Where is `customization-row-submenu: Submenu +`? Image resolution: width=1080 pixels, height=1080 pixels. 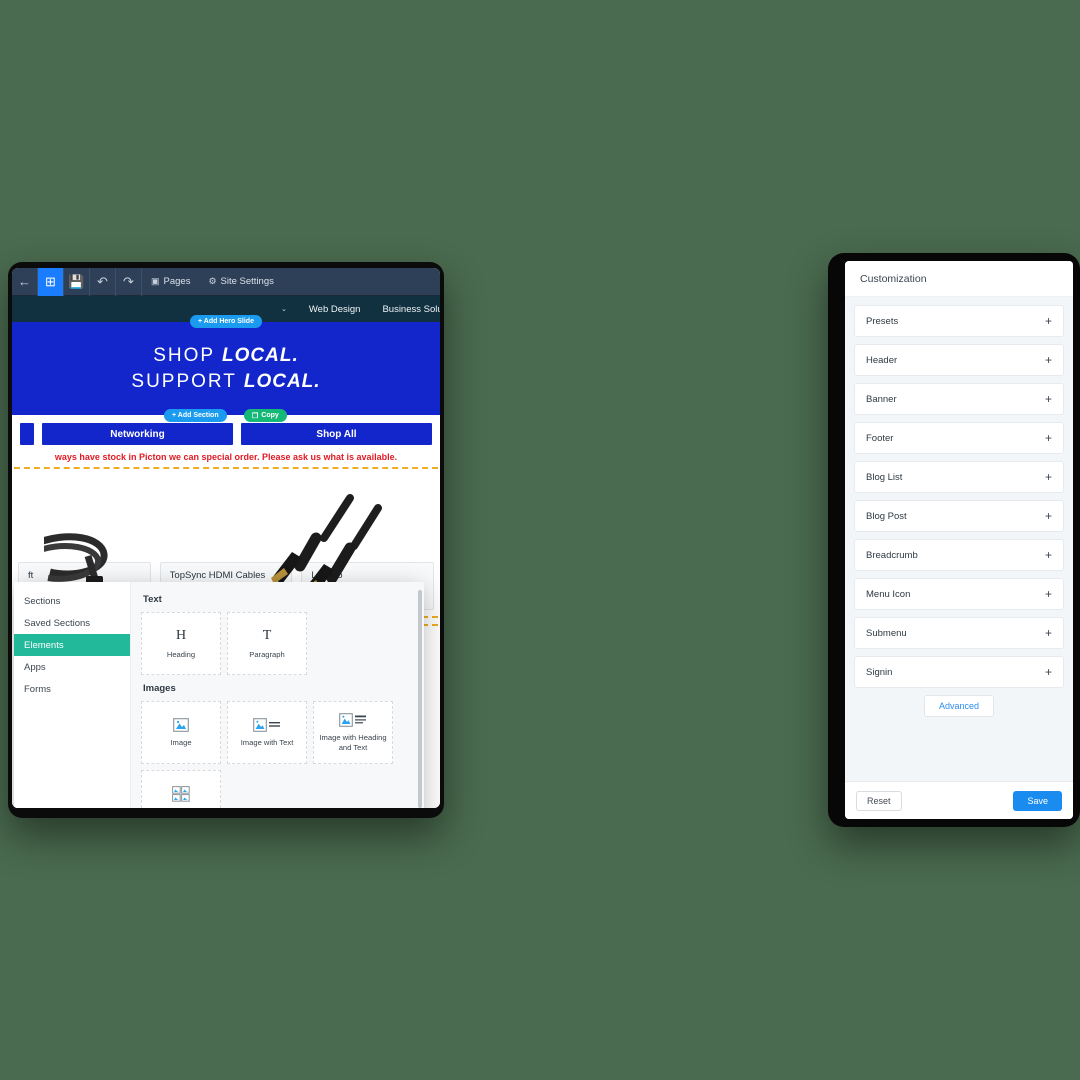 customization-row-submenu: Submenu + is located at coordinates (959, 633).